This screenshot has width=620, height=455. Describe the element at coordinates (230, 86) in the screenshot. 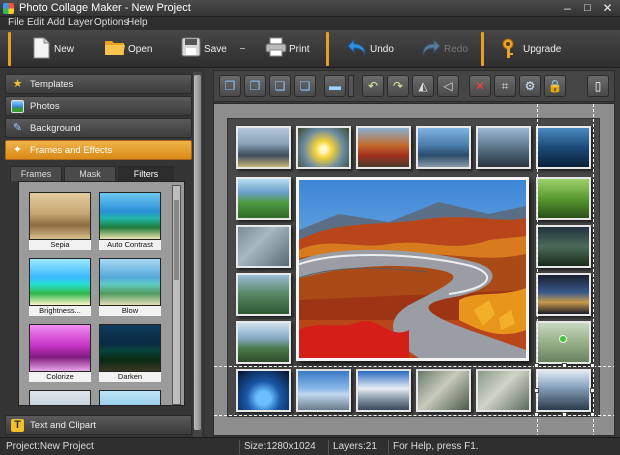

I see `bring-to-front-button: ❐` at that location.